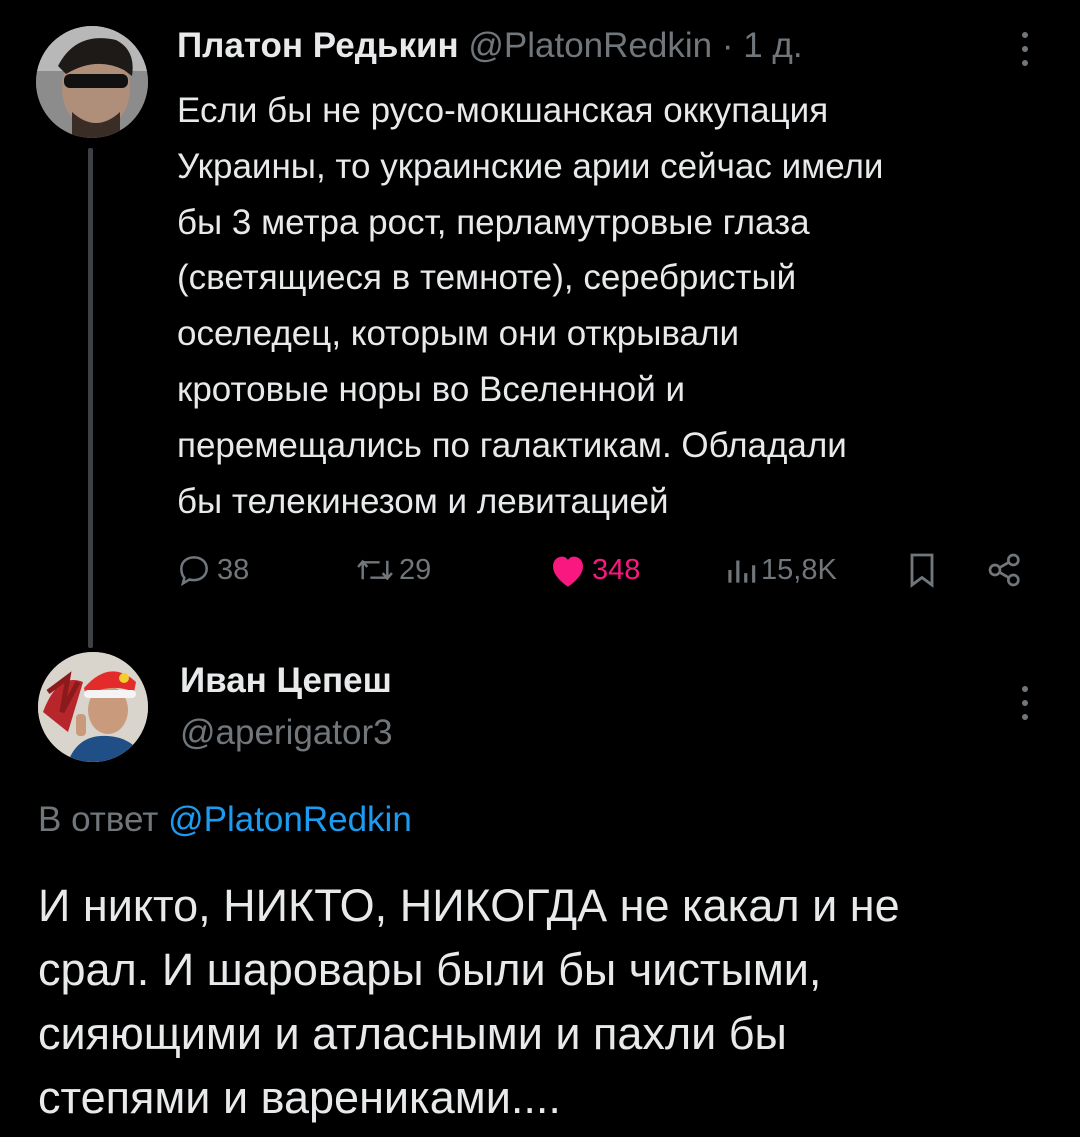 Image resolution: width=1080 pixels, height=1137 pixels. I want to click on bookmark-icon, so click(922, 570).